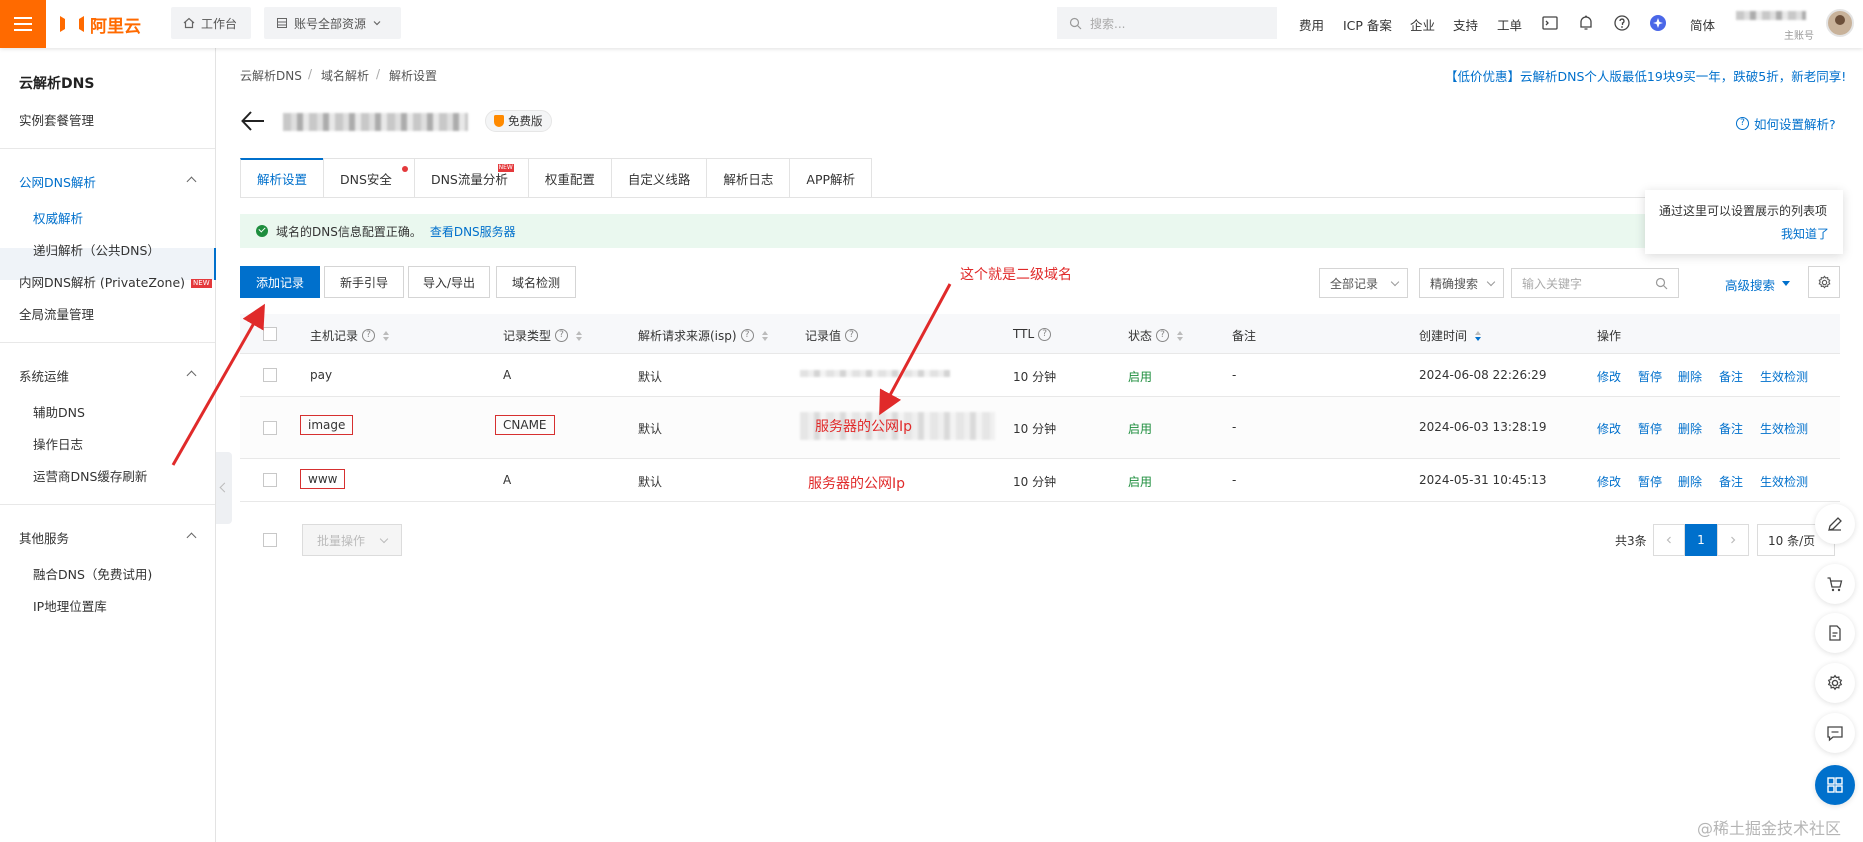 The width and height of the screenshot is (1863, 842). Describe the element at coordinates (449, 282) in the screenshot. I see `import-export-button: 导入/导出` at that location.